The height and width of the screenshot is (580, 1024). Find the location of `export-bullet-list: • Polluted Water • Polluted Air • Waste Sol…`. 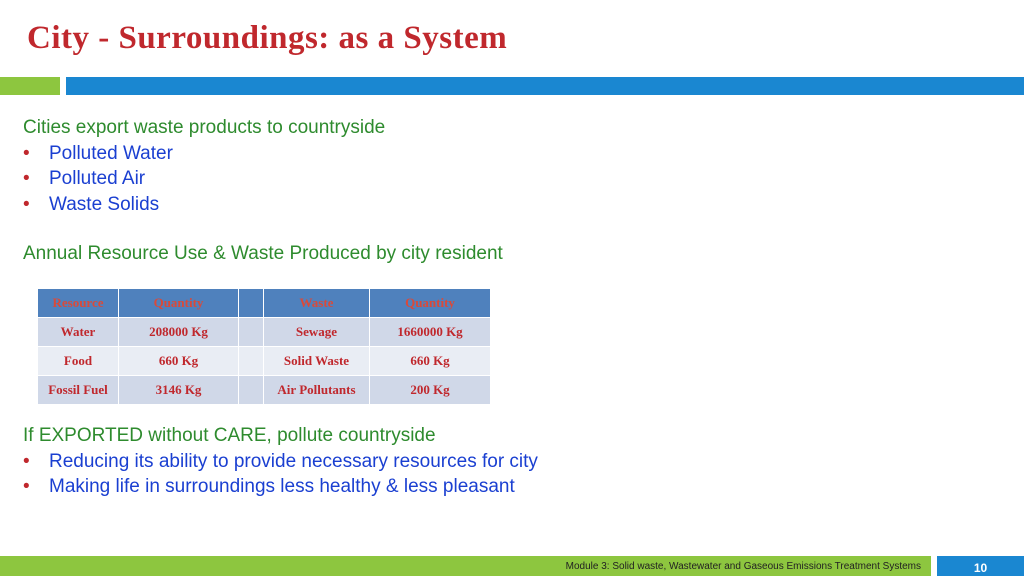

export-bullet-list: • Polluted Water • Polluted Air • Waste Sol… is located at coordinates (204, 179).